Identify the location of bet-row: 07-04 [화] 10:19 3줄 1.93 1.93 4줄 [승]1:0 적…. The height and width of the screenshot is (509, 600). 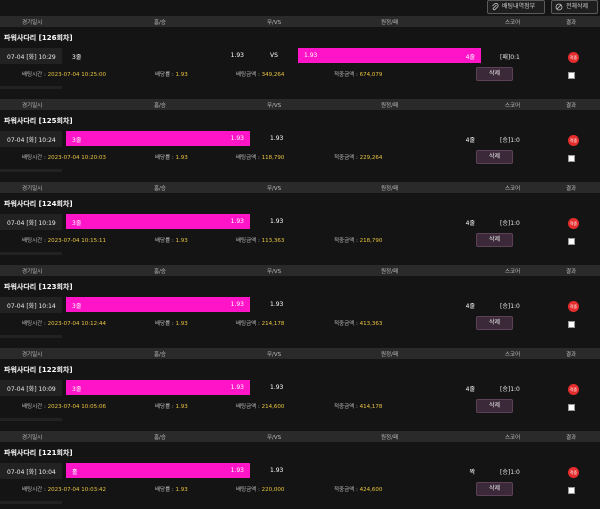
(300, 234).